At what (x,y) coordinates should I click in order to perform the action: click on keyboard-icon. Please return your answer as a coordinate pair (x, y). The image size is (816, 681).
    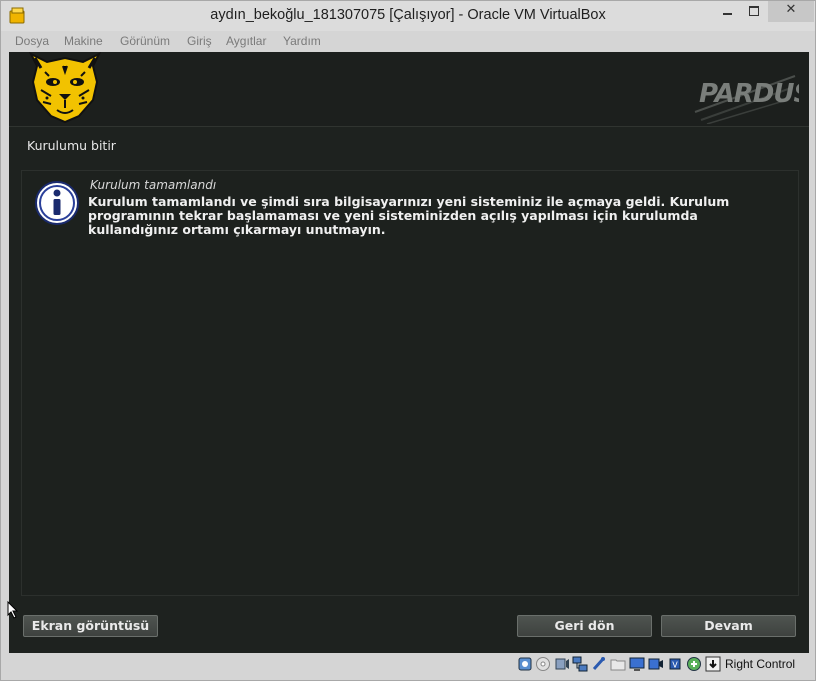
    Looking at the image, I should click on (713, 664).